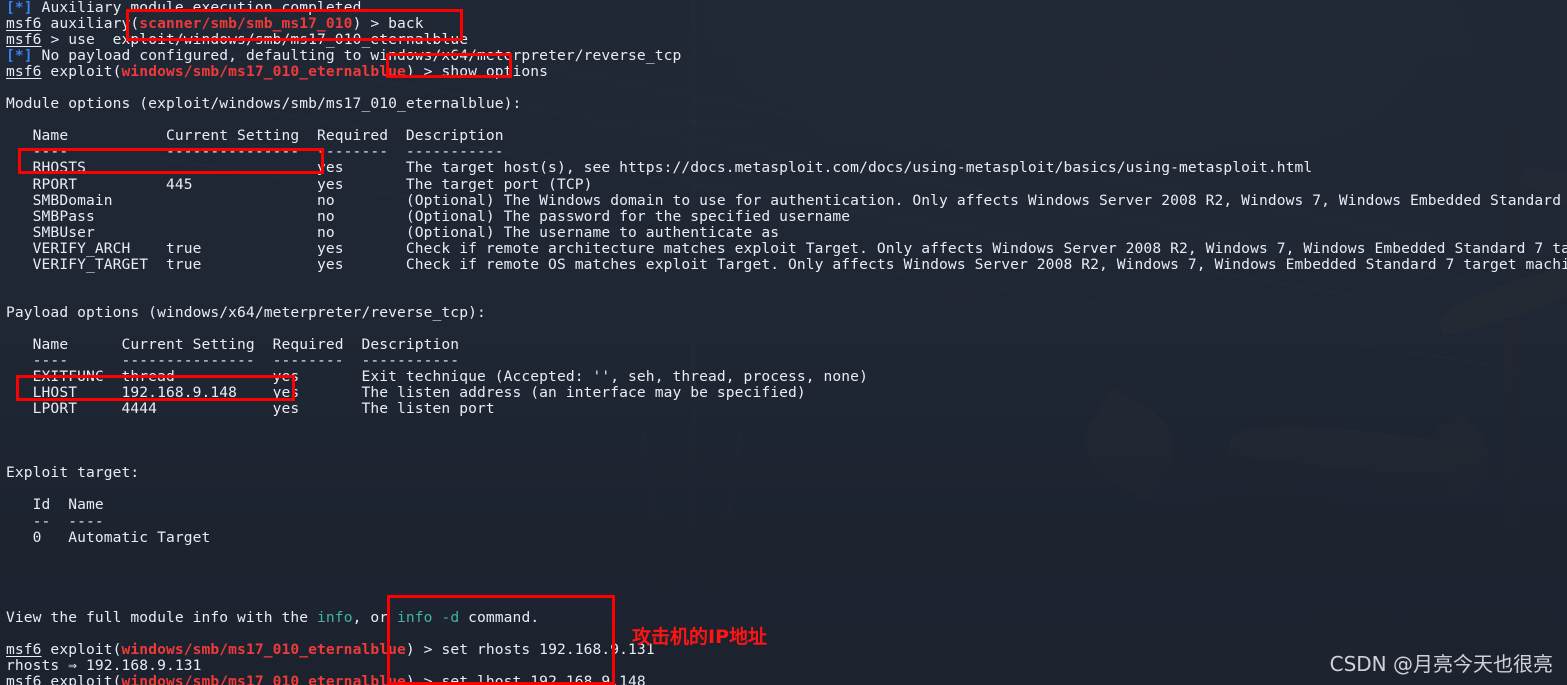  Describe the element at coordinates (108, 537) in the screenshot. I see `terminal-text-line: 0 Automatic Target` at that location.